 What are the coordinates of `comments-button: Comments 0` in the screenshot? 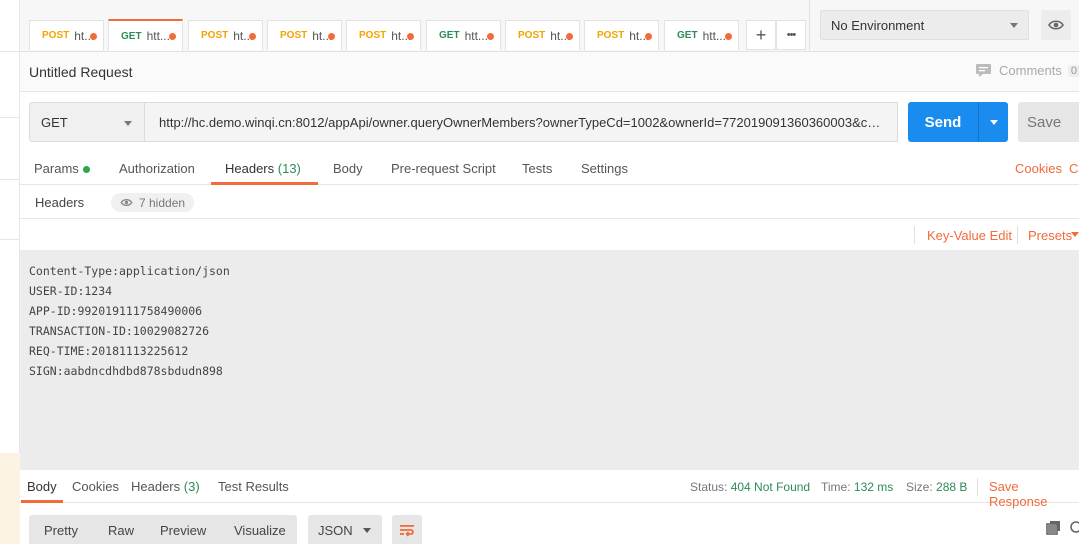 It's located at (1027, 70).